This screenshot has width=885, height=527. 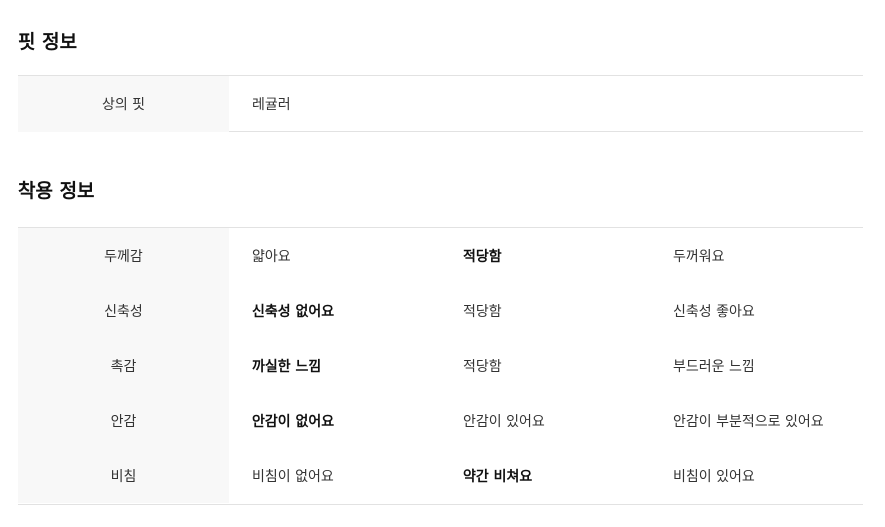 I want to click on fit-info-table: 상의 핏 레귤러, so click(x=440, y=103).